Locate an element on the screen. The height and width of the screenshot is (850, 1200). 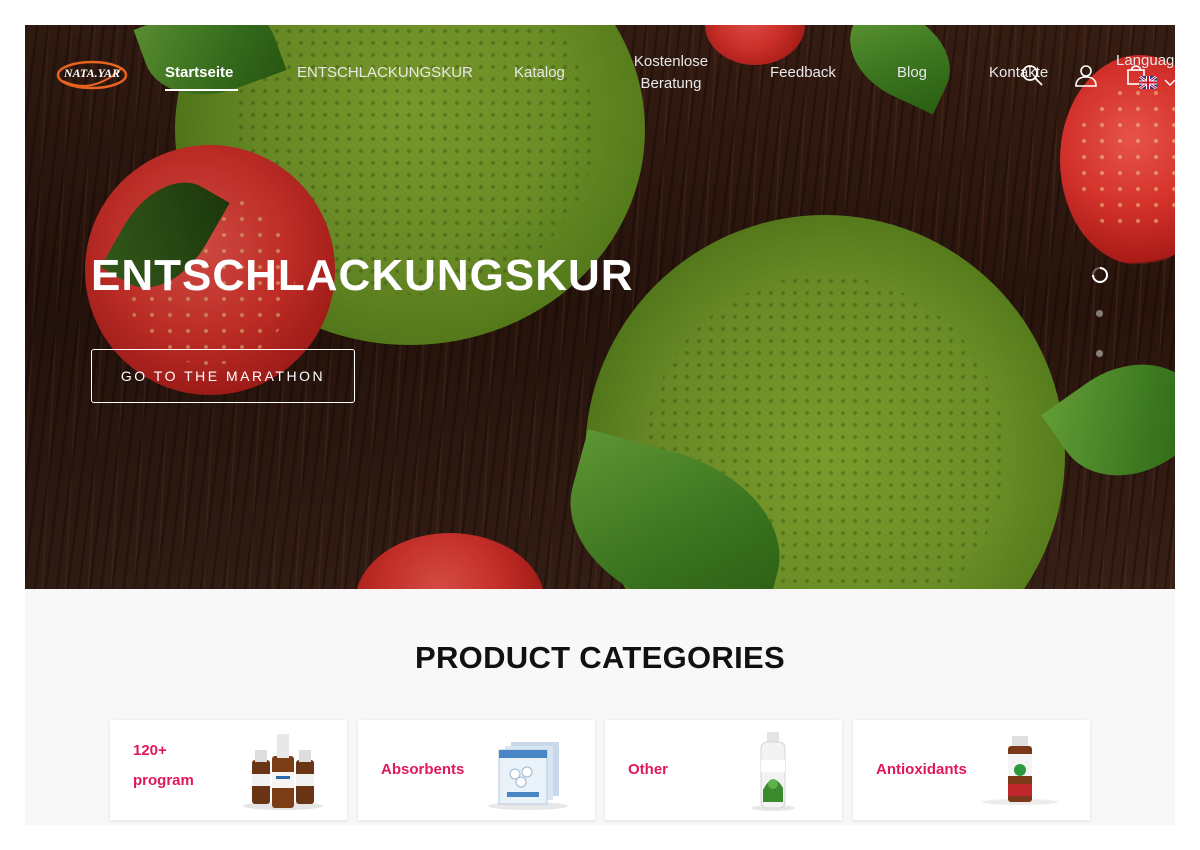
absorbent-packets-image is located at coordinates (528, 776).